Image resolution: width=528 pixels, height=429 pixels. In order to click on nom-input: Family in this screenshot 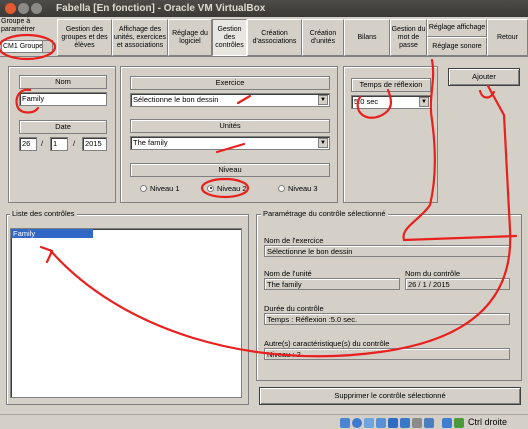, I will do `click(63, 99)`.